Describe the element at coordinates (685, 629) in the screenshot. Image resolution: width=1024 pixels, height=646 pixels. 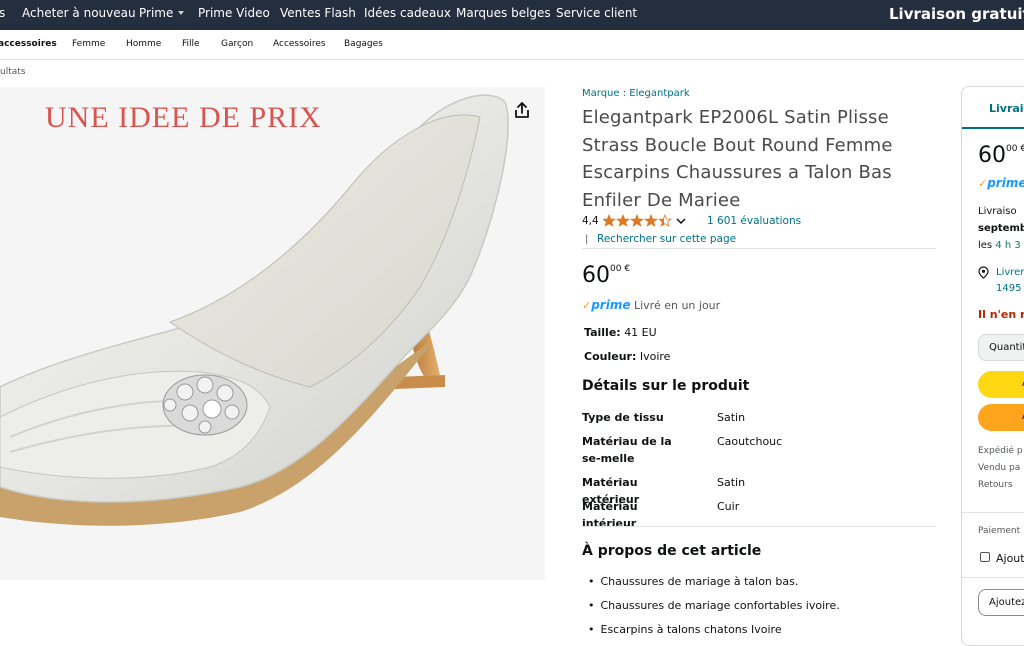
I see `list-item: Escarpins à talons chatons Ivoire` at that location.